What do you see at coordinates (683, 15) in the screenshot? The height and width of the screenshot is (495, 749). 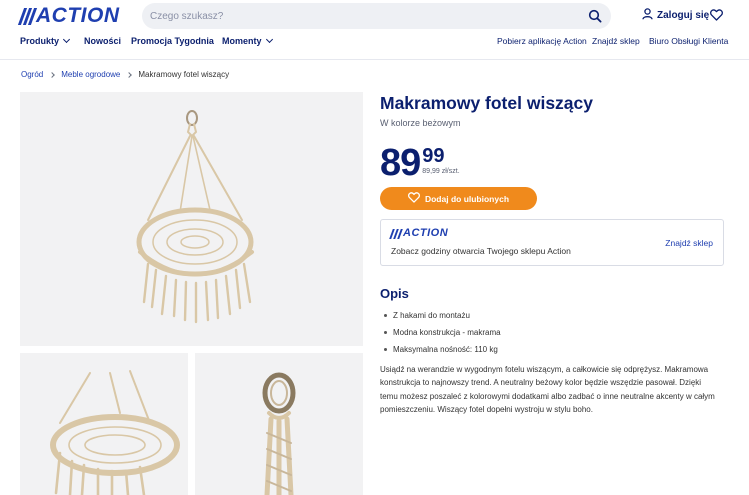 I see `login-label: Zaloguj się` at bounding box center [683, 15].